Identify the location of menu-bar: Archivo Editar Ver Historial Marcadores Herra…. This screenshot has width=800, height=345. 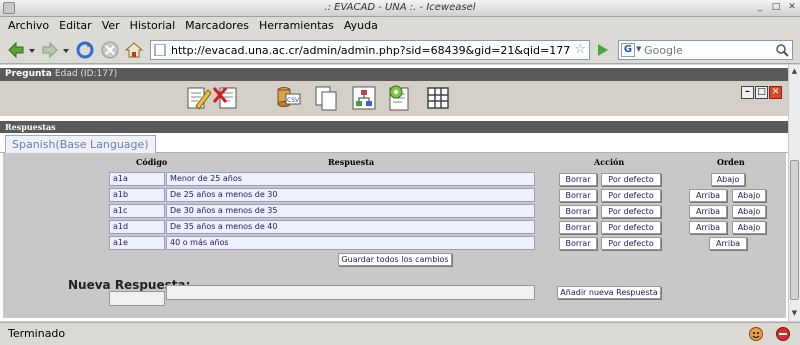
(400, 26).